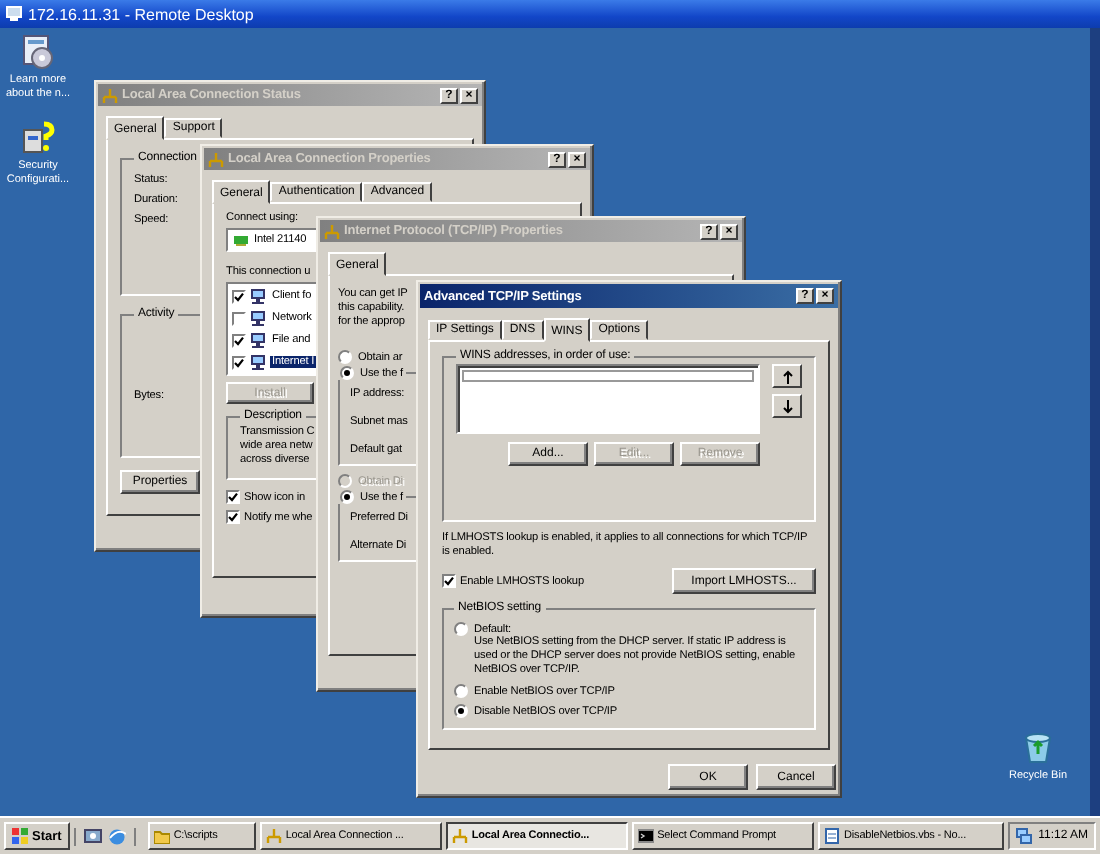 Image resolution: width=1100 pixels, height=854 pixels. Describe the element at coordinates (608, 399) in the screenshot. I see `address-list` at that location.